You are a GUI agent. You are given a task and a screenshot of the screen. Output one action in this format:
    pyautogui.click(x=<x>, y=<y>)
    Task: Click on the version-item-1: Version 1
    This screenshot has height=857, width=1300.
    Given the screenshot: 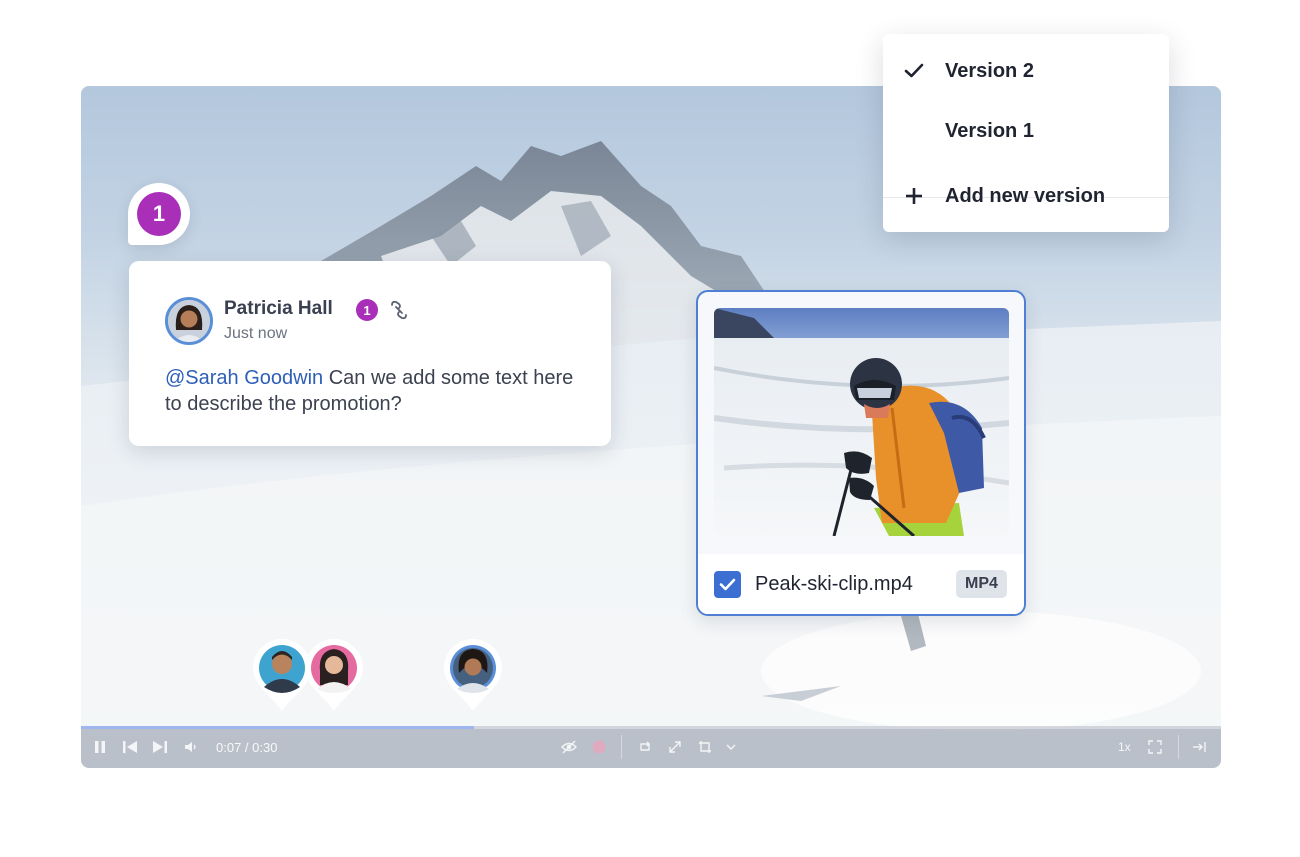 What is the action you would take?
    pyautogui.click(x=1026, y=131)
    